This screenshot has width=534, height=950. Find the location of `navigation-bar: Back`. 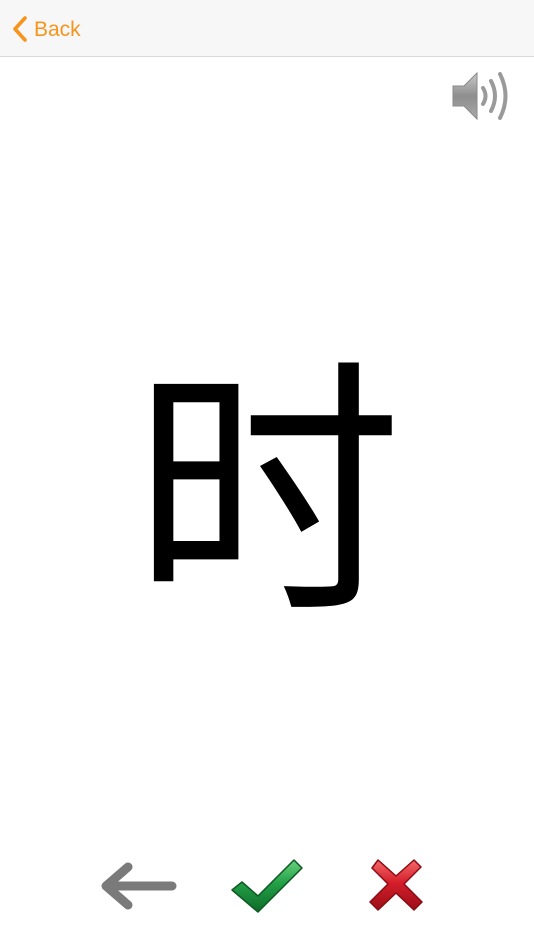

navigation-bar: Back is located at coordinates (267, 28).